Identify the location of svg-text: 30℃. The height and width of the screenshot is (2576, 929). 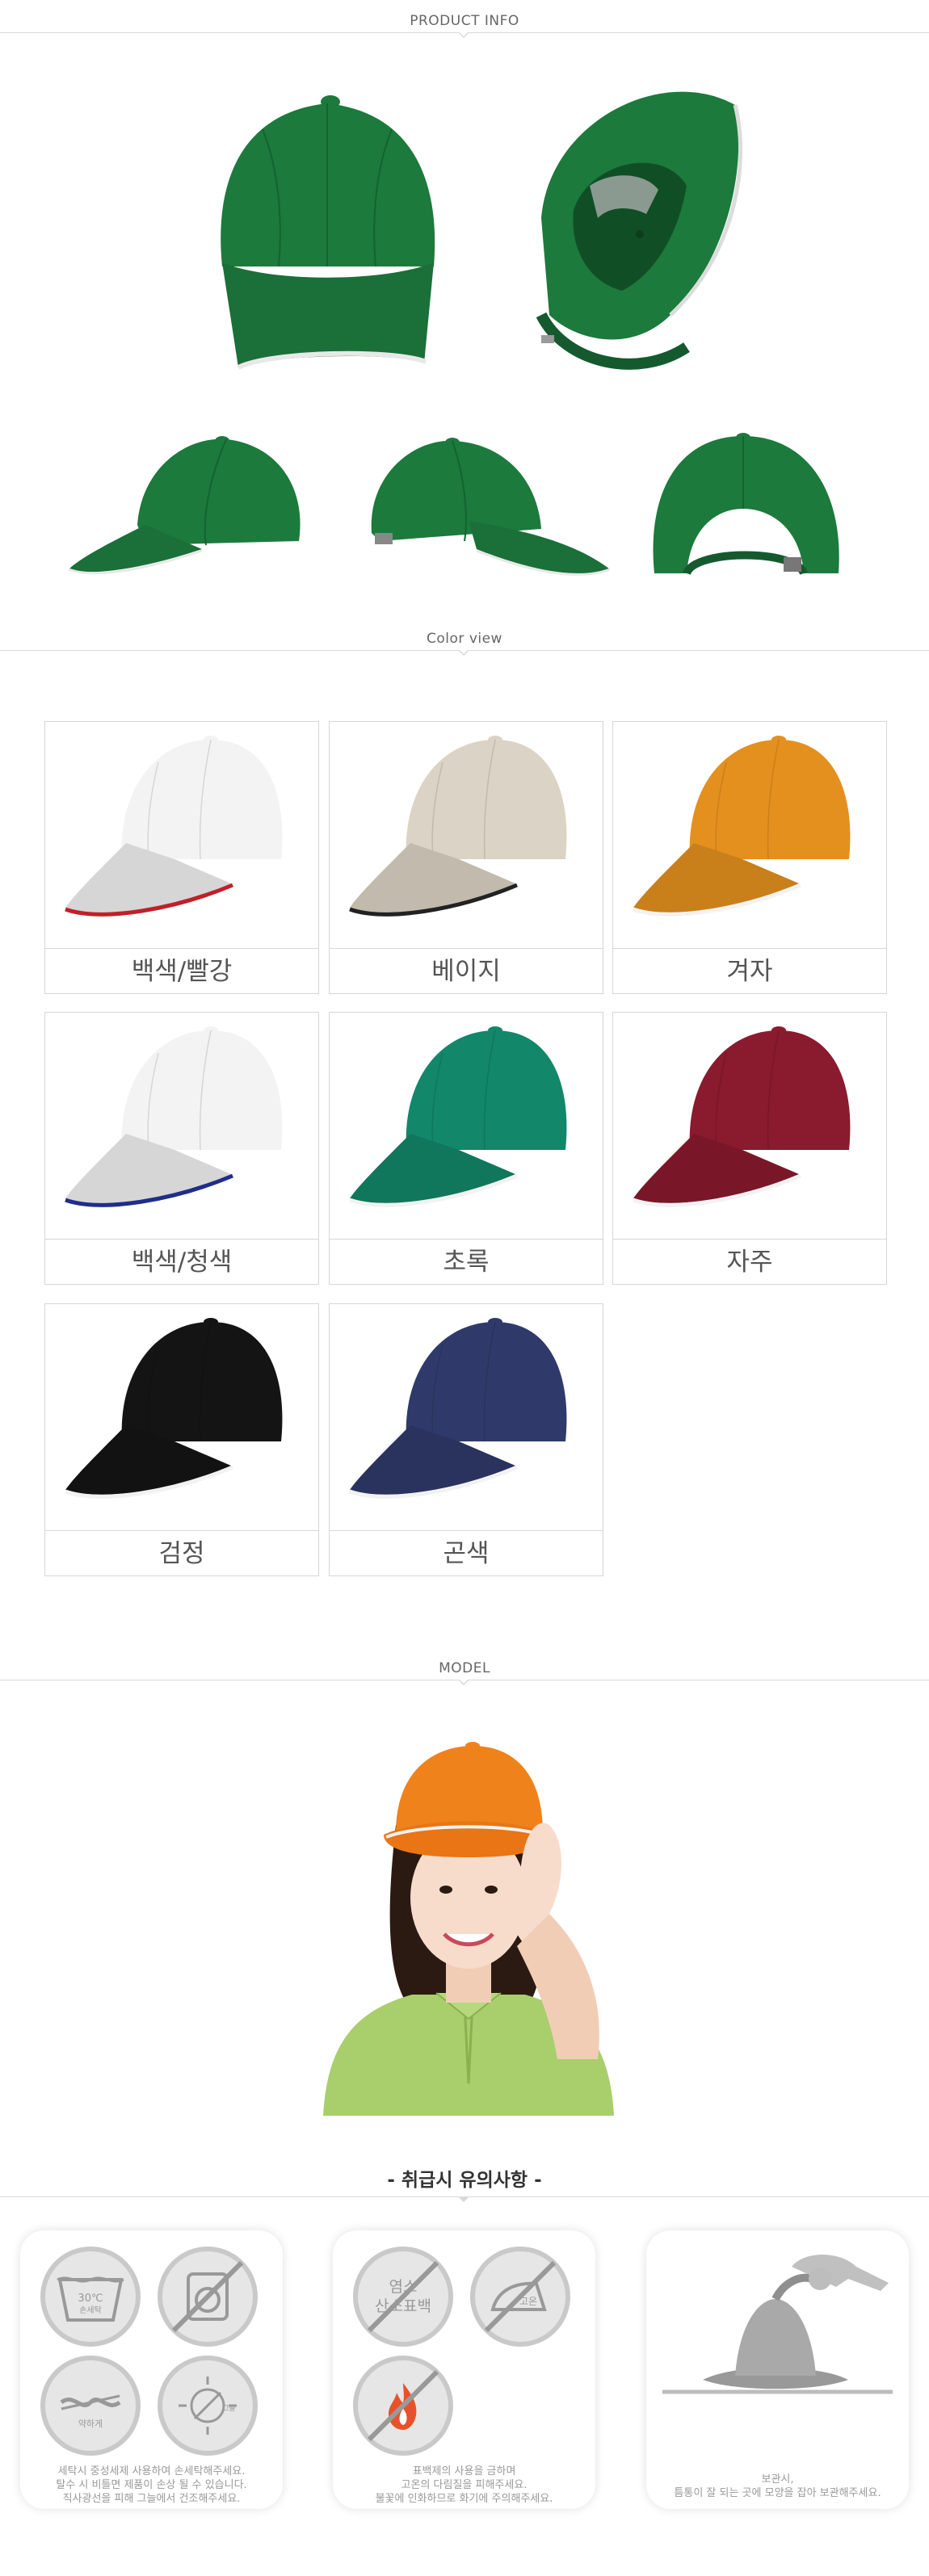
(90, 2299).